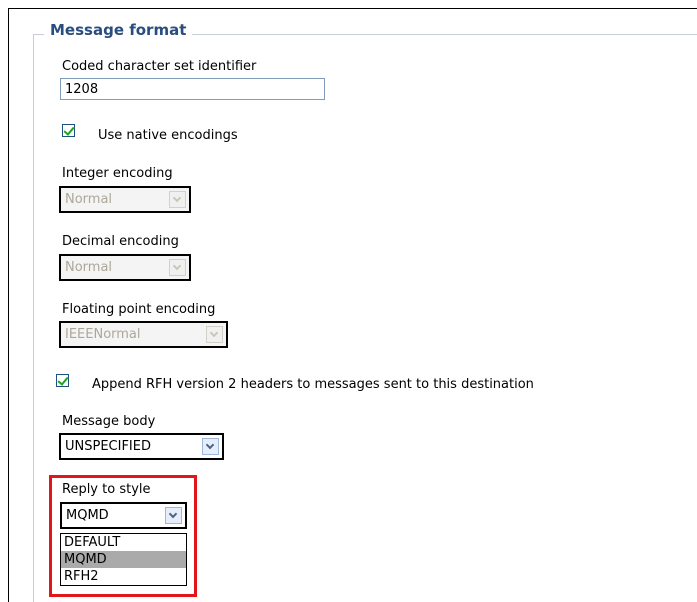 This screenshot has width=697, height=602. What do you see at coordinates (123, 576) in the screenshot?
I see `option-rfh2: RFH2` at bounding box center [123, 576].